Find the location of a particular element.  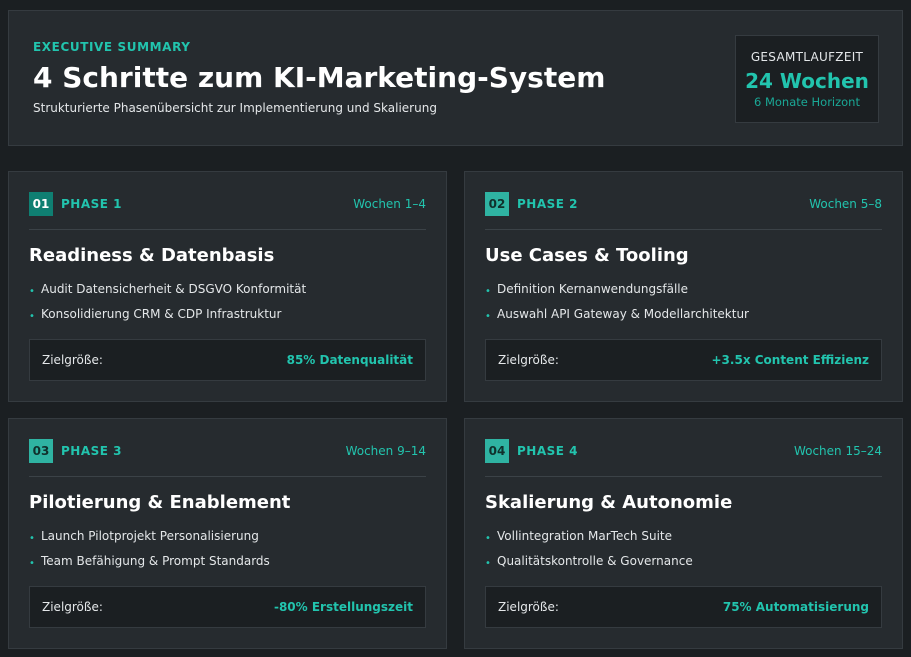

target-metric-value: +3.5x Content Effizienz is located at coordinates (790, 360).